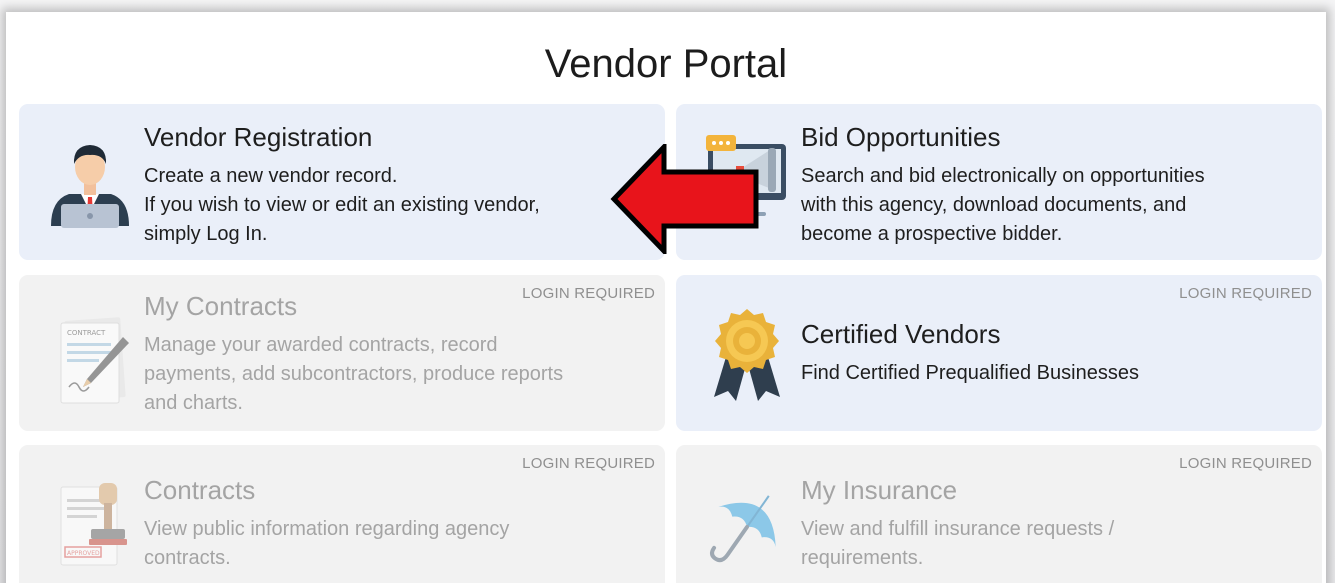 The image size is (1335, 583). Describe the element at coordinates (200, 490) in the screenshot. I see `card-title: Contracts` at that location.